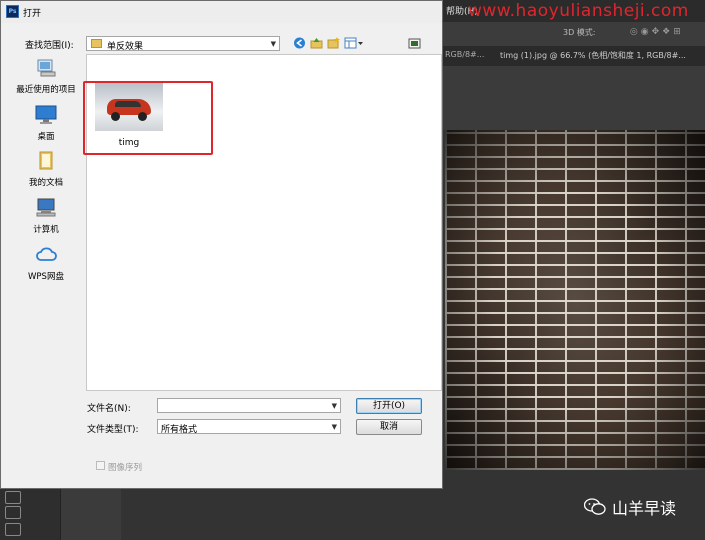  I want to click on places-bar: 最近使用的项目 桌面 我的文档 计算机 WPS网盘, so click(46, 253).